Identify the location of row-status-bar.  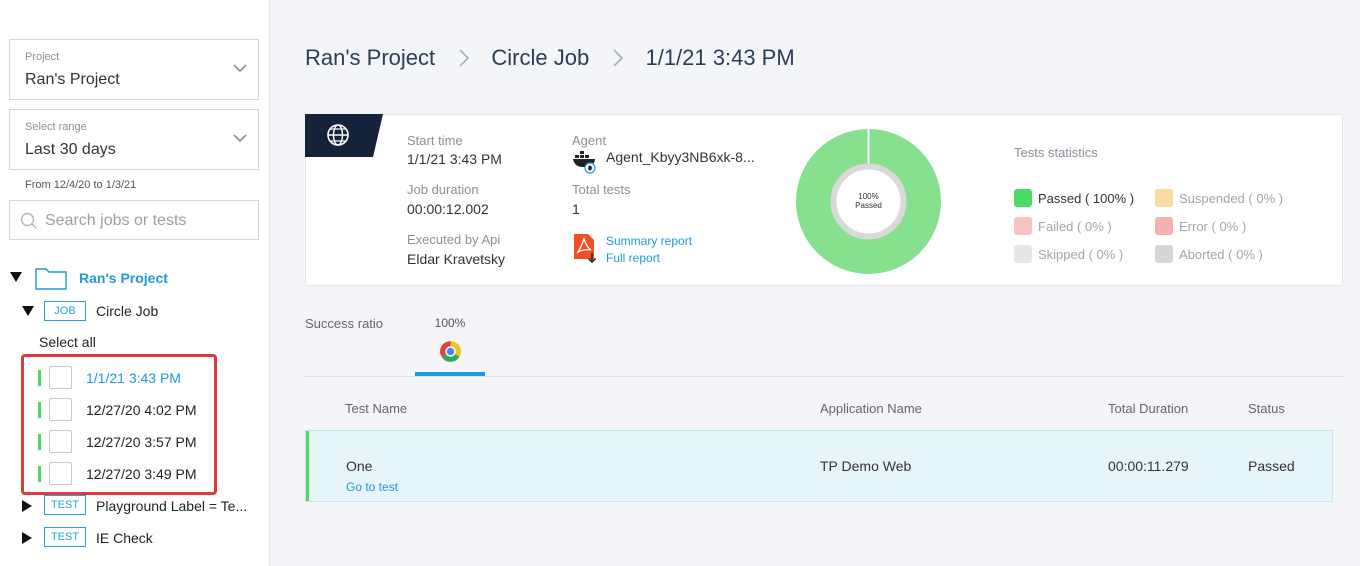
(307, 466).